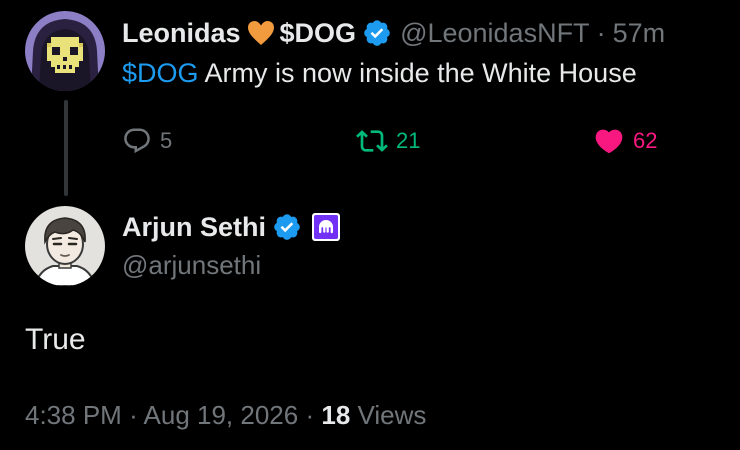 The height and width of the screenshot is (450, 740). I want to click on orange-heart-emoji-icon, so click(261, 33).